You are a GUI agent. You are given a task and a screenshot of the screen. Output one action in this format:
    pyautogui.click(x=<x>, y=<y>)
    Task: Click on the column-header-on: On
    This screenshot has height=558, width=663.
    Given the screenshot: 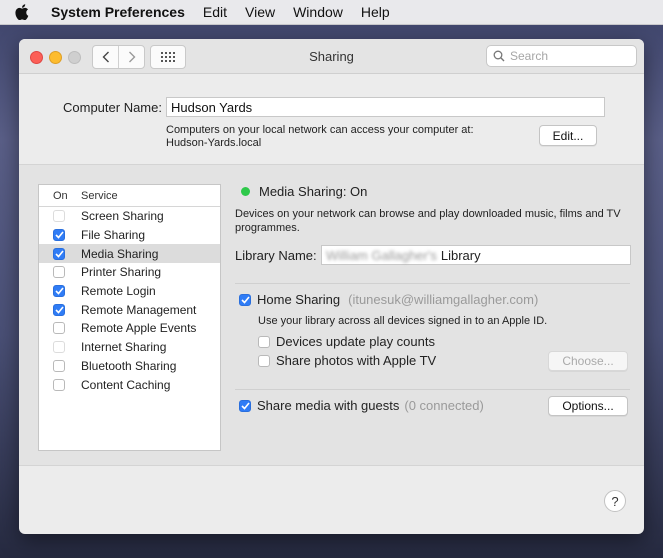 What is the action you would take?
    pyautogui.click(x=60, y=196)
    